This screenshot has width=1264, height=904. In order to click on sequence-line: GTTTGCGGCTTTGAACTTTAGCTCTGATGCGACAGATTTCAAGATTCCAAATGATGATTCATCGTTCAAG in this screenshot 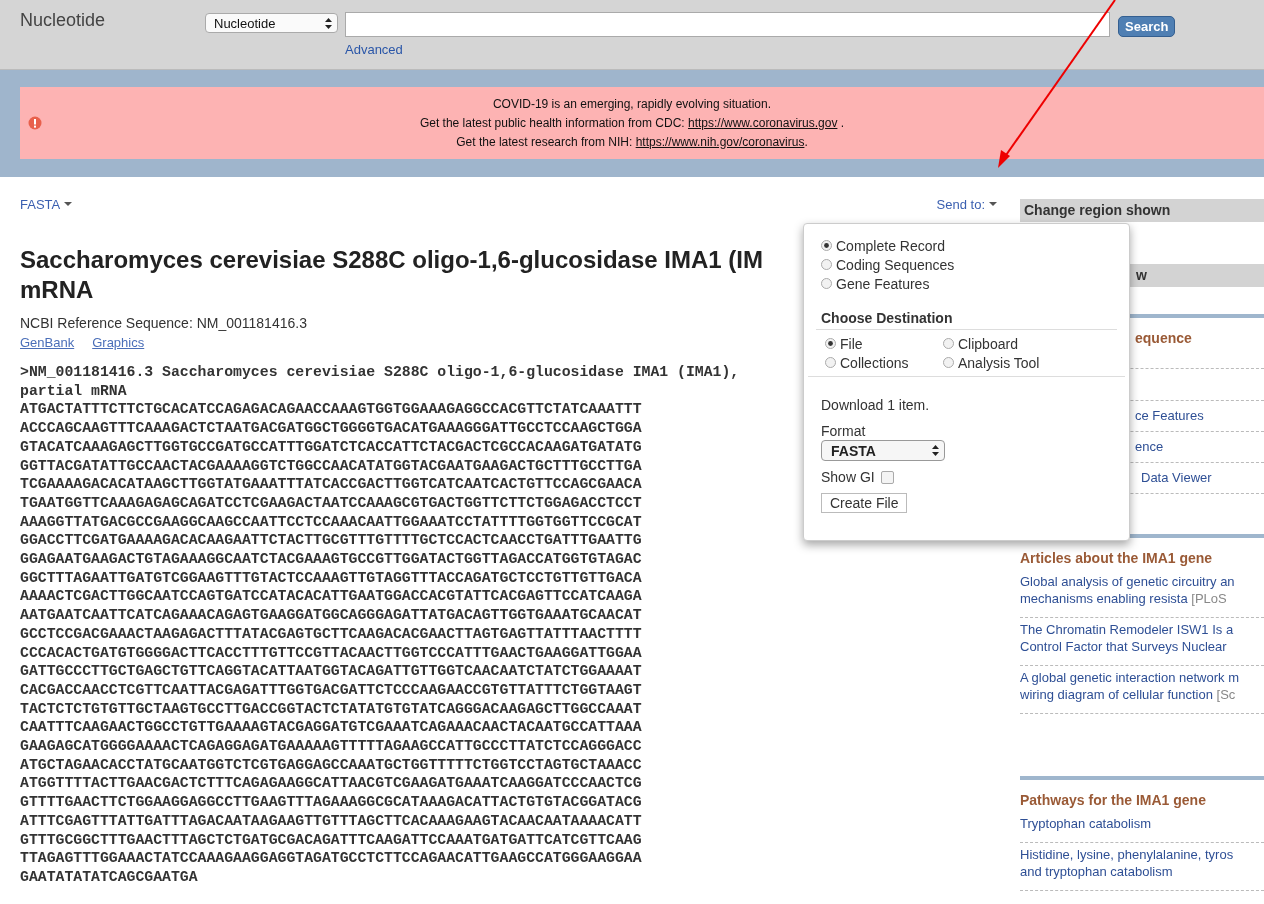, I will do `click(331, 840)`.